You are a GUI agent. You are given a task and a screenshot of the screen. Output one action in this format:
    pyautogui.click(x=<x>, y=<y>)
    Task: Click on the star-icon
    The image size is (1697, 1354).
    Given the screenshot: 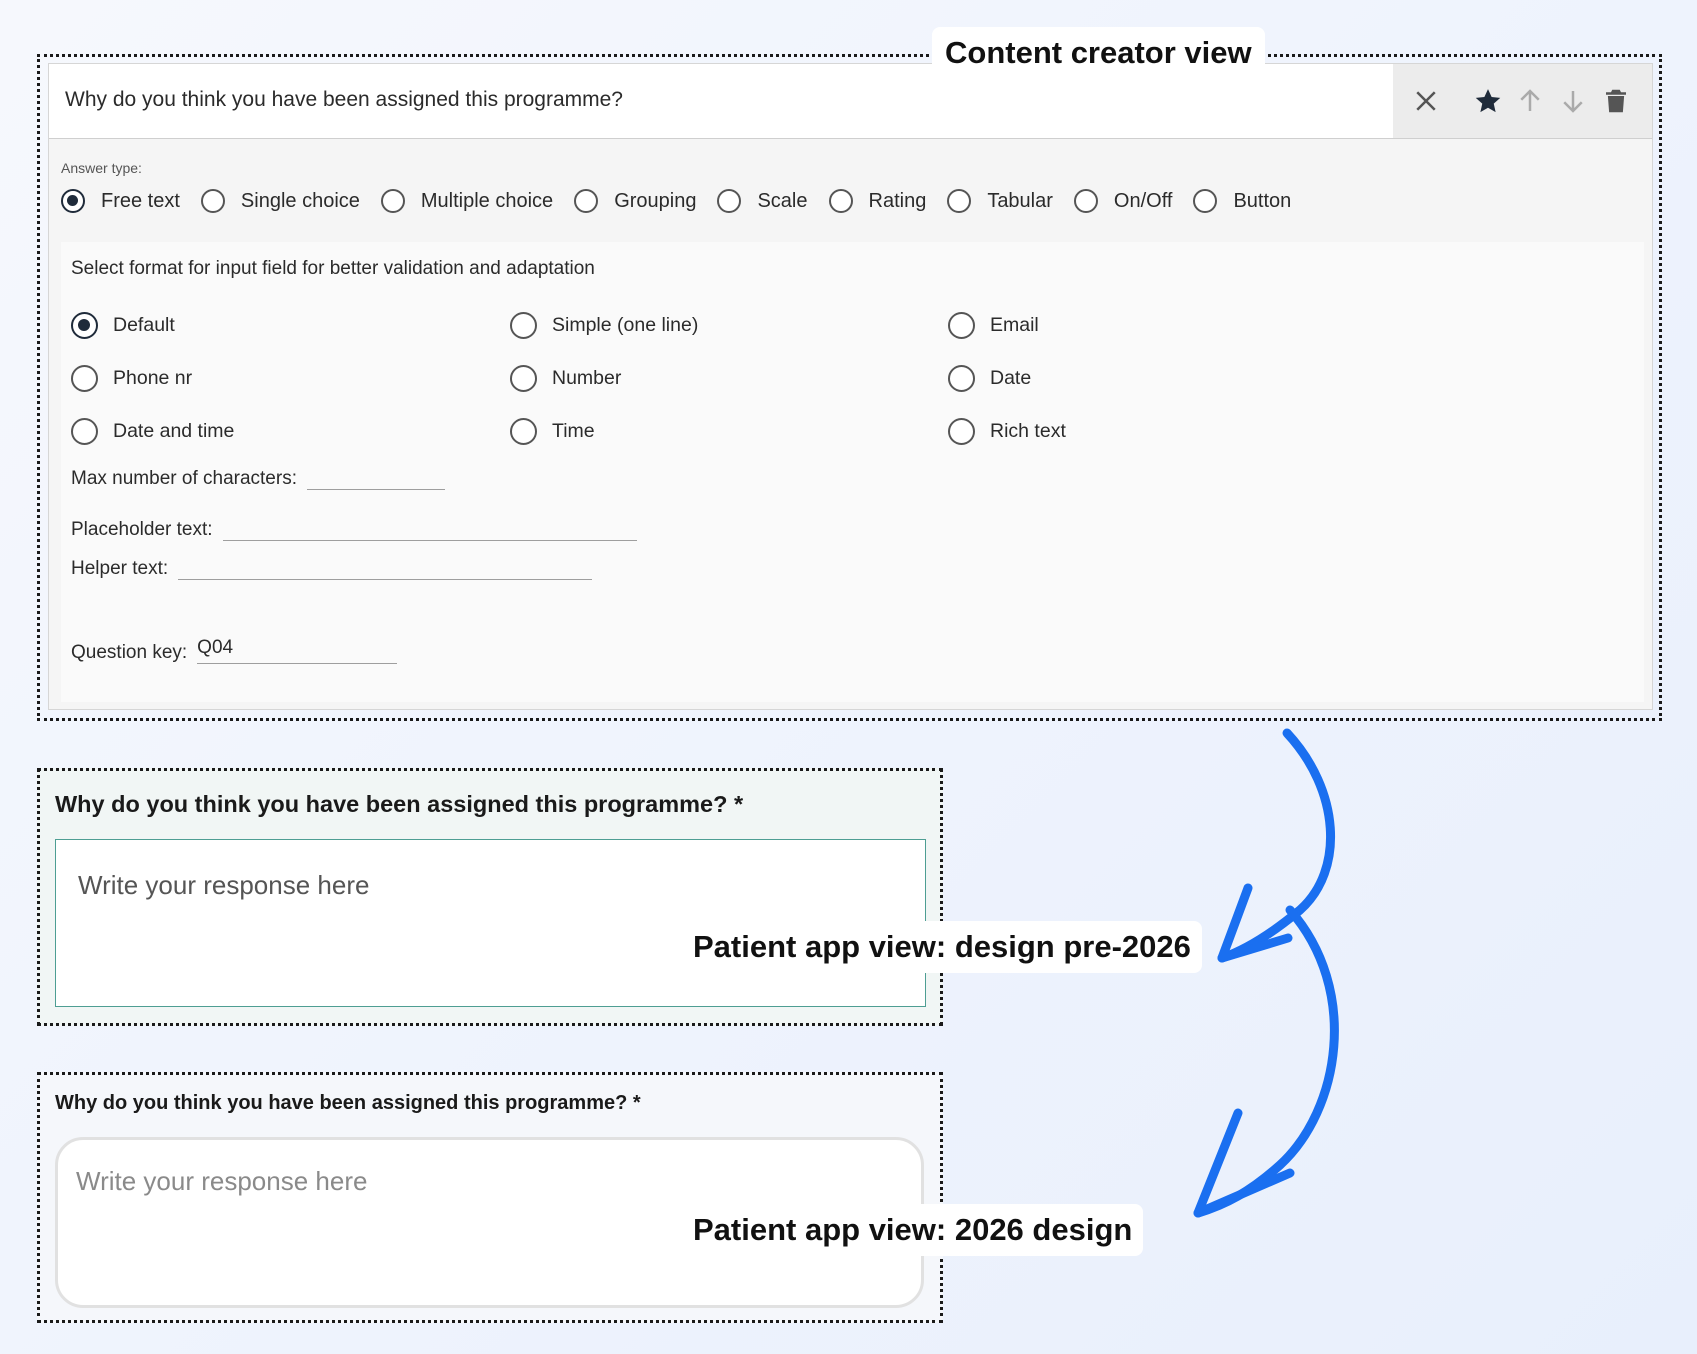 What is the action you would take?
    pyautogui.click(x=1488, y=101)
    